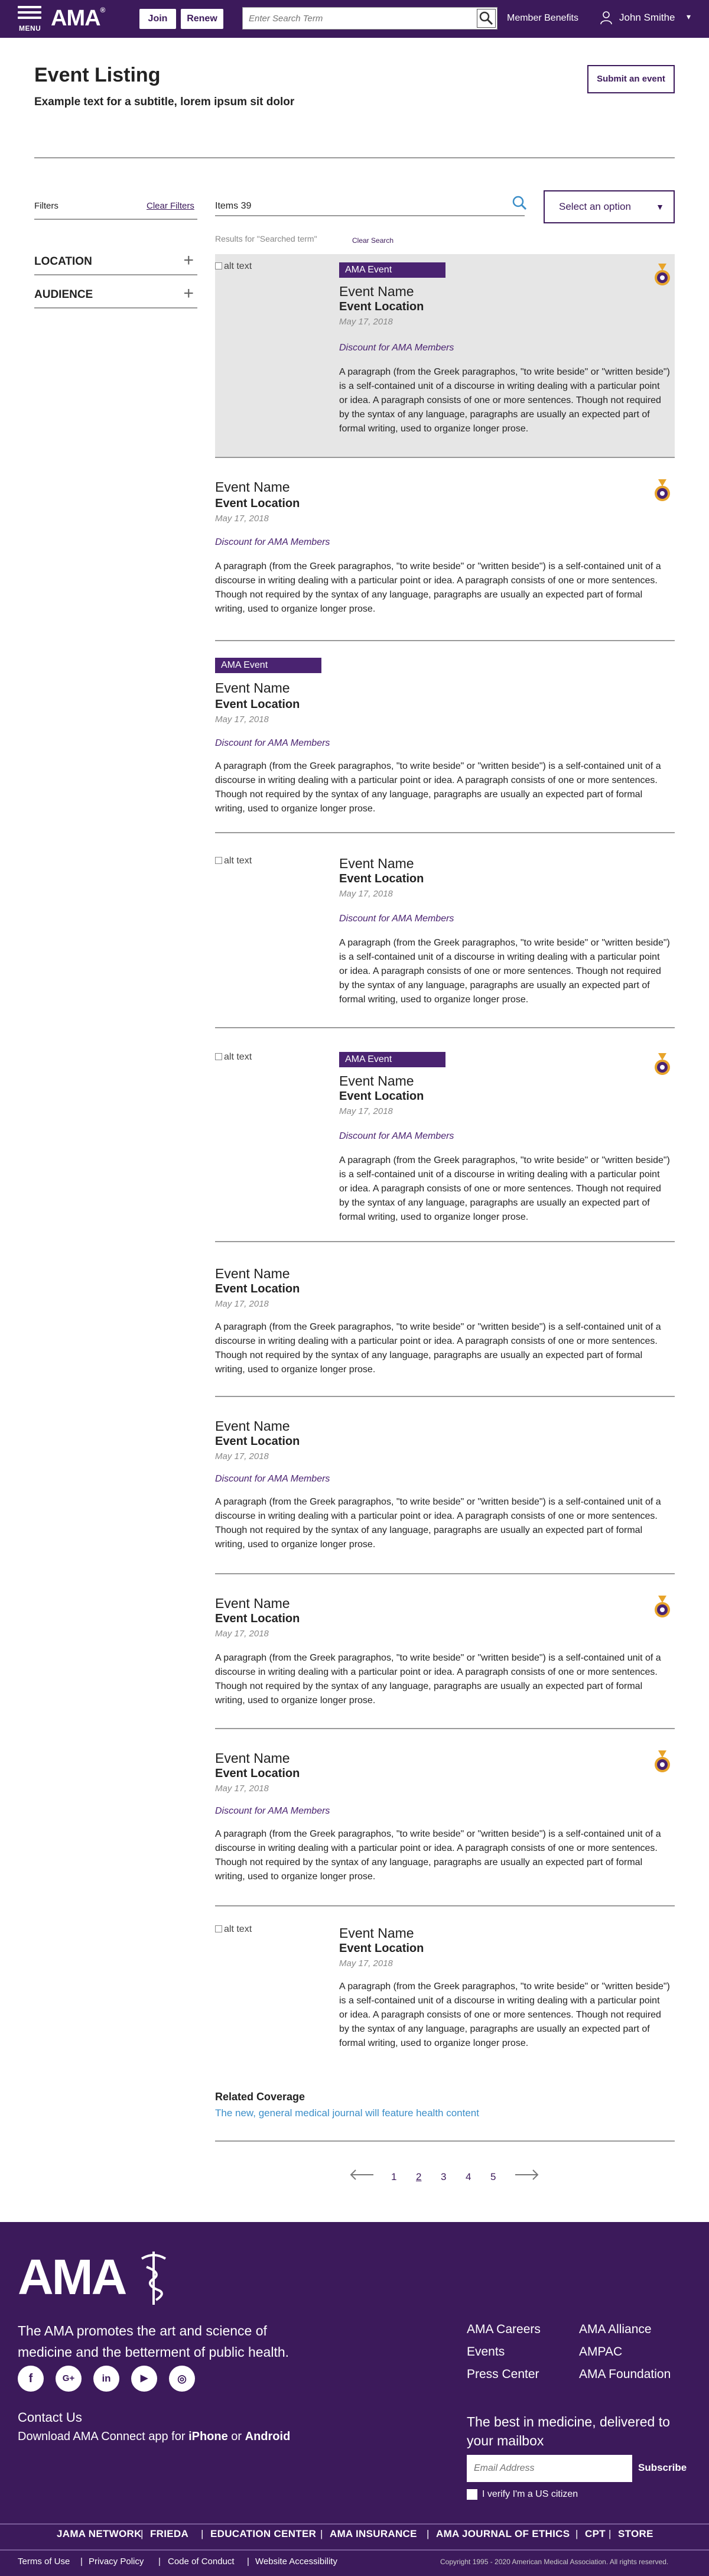 This screenshot has width=709, height=2576. What do you see at coordinates (609, 206) in the screenshot?
I see `sort-select: Select an option ▼` at bounding box center [609, 206].